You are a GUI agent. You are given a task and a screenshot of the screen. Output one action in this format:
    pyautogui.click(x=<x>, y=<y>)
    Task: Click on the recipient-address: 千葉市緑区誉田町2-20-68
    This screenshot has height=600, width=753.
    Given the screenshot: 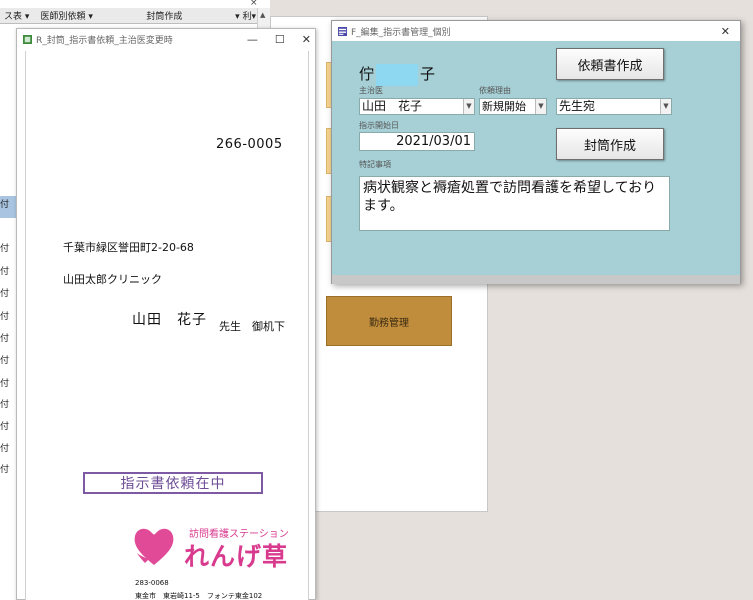 What is the action you would take?
    pyautogui.click(x=128, y=247)
    